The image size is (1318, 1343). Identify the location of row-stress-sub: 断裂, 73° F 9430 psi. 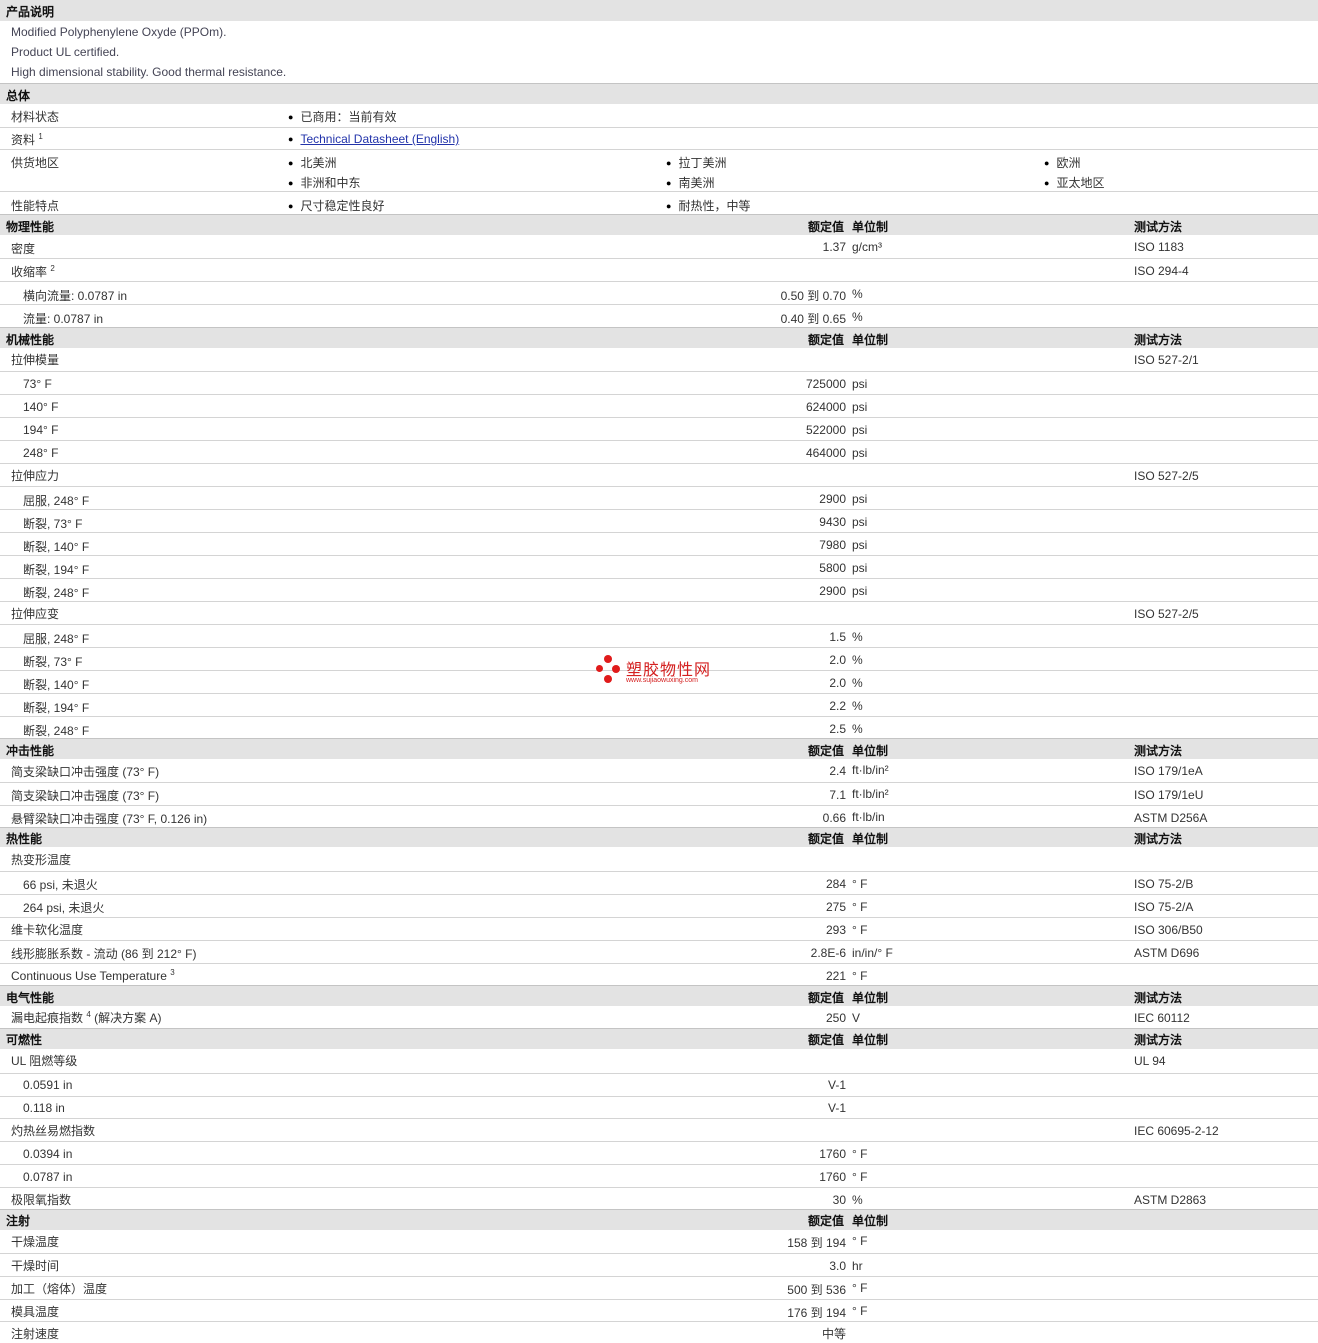
(659, 520).